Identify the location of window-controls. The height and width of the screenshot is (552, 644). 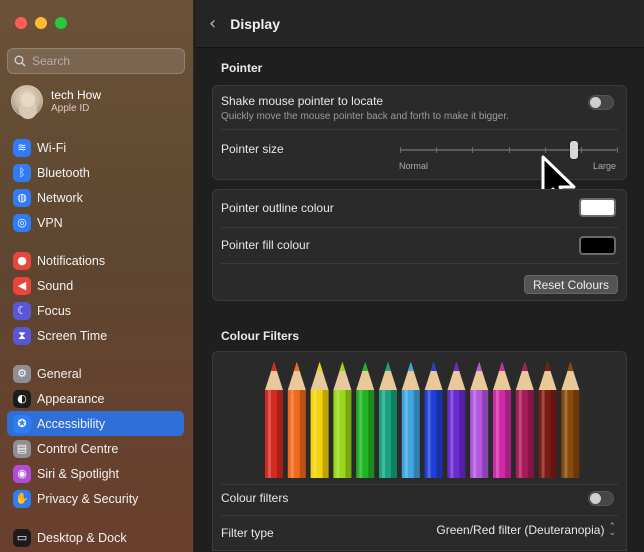
(41, 23).